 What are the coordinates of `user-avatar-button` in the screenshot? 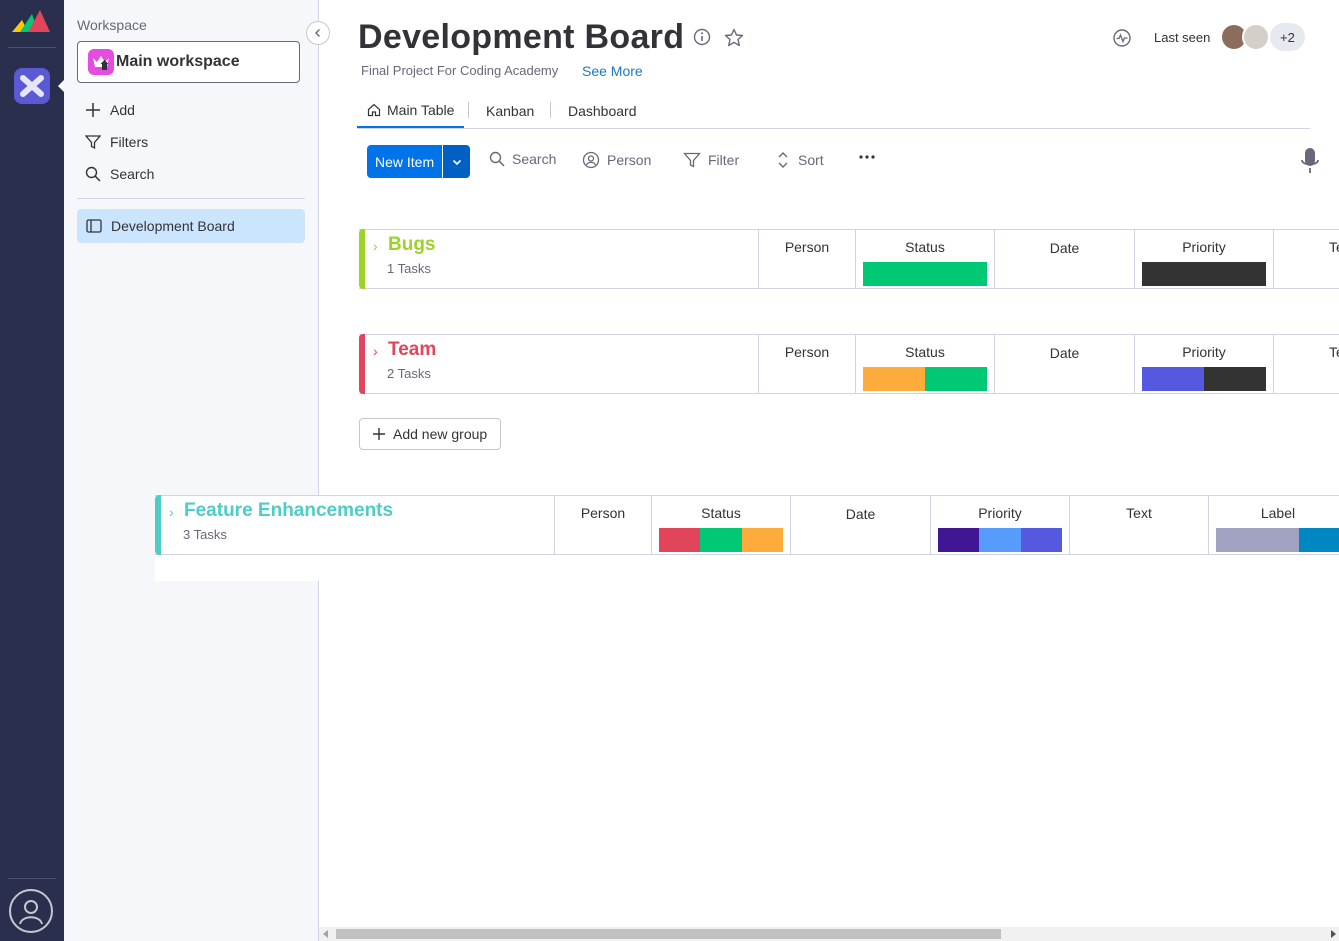 It's located at (31, 911).